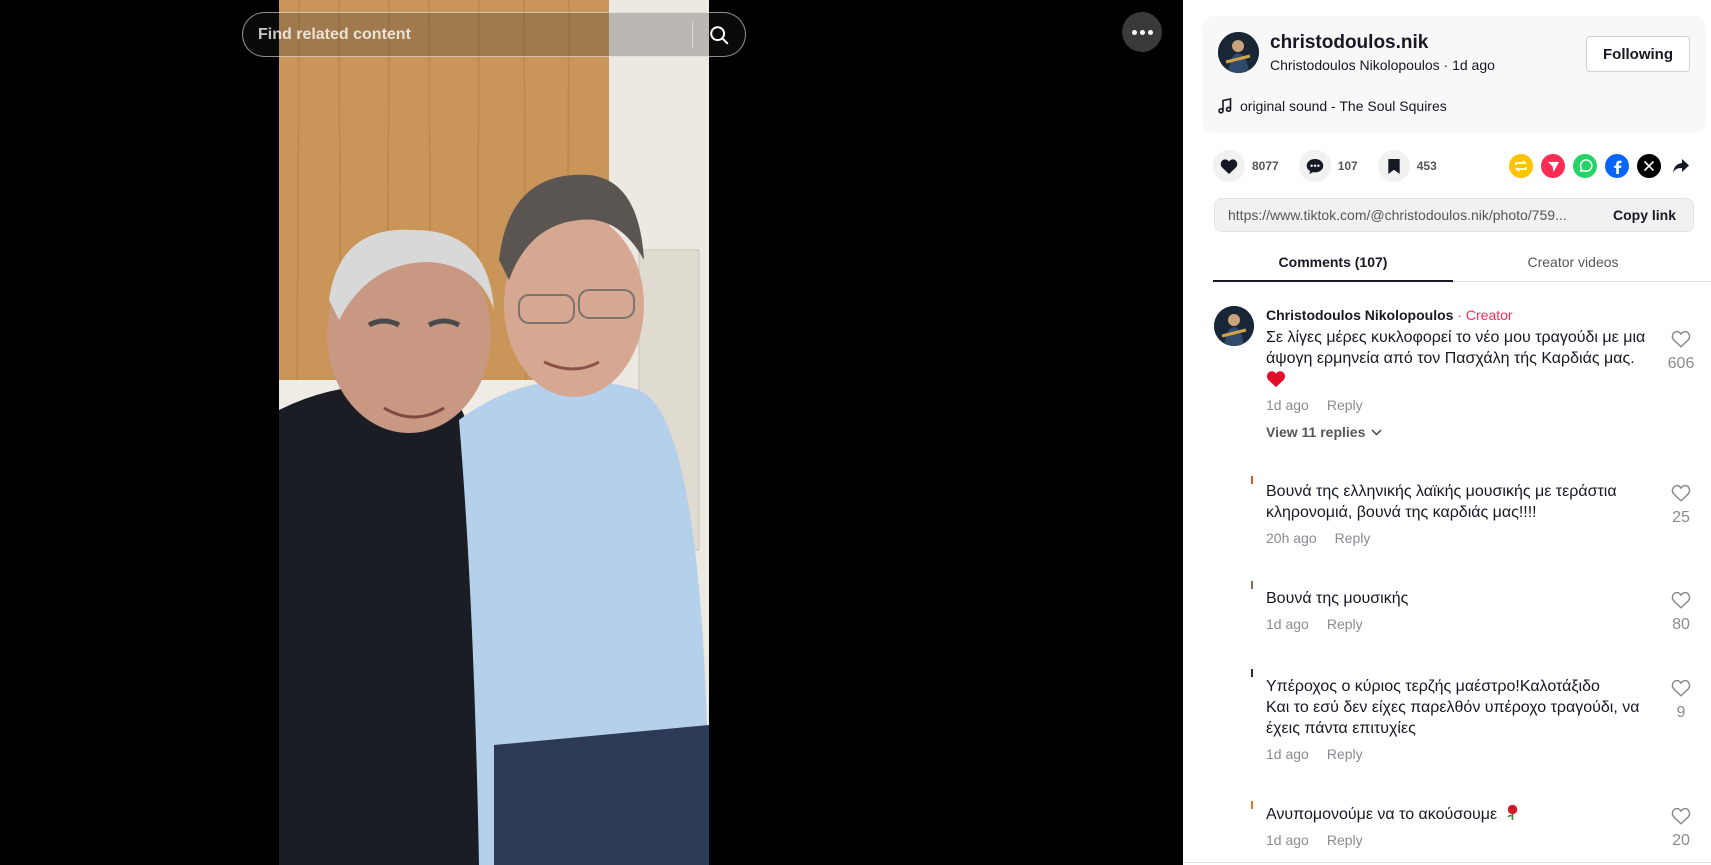  I want to click on comment-like-count: 80, so click(1681, 624).